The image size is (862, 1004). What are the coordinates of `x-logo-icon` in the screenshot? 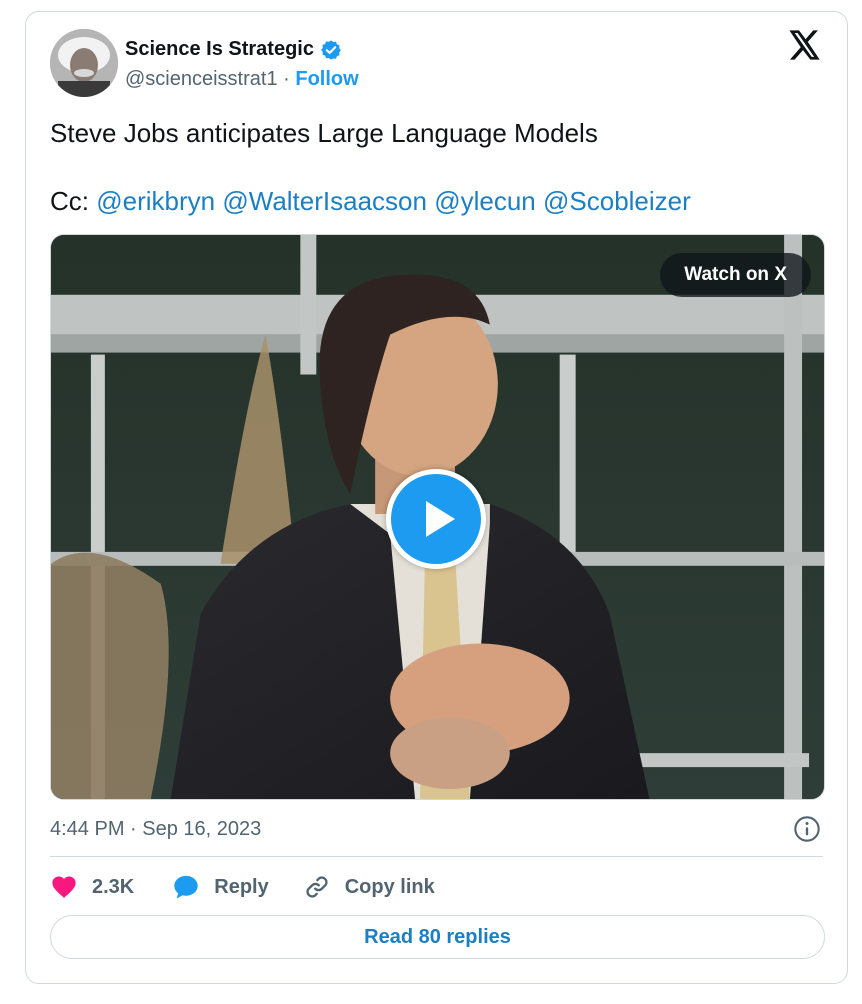 It's located at (805, 45).